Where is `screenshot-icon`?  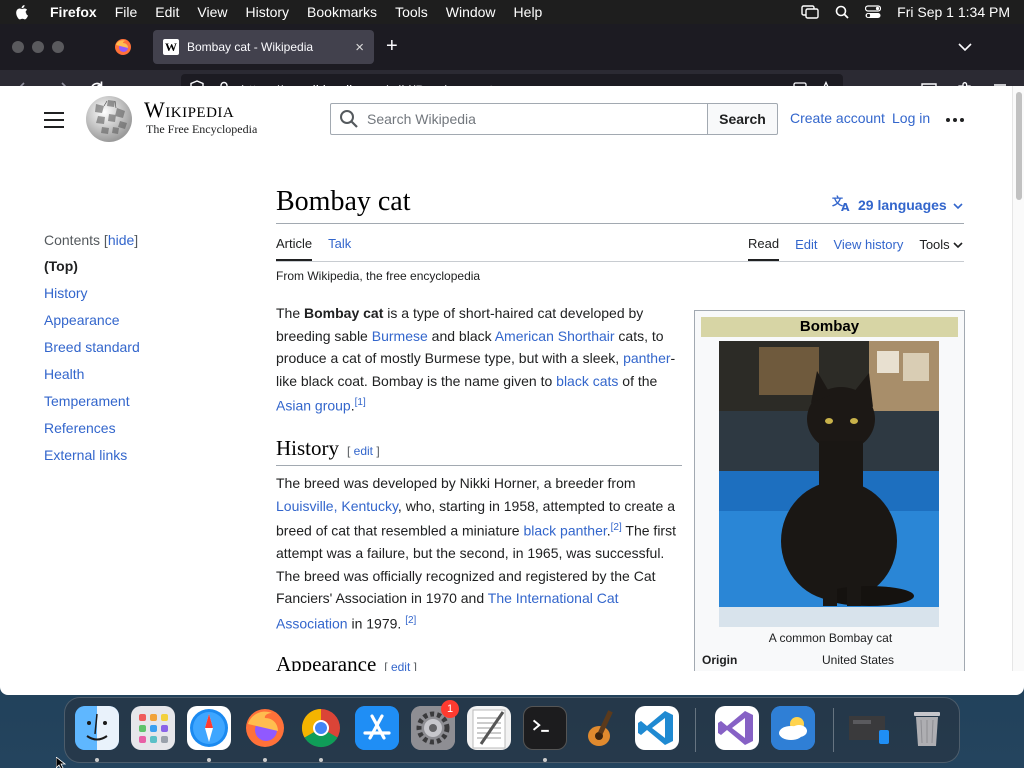 screenshot-icon is located at coordinates (869, 728).